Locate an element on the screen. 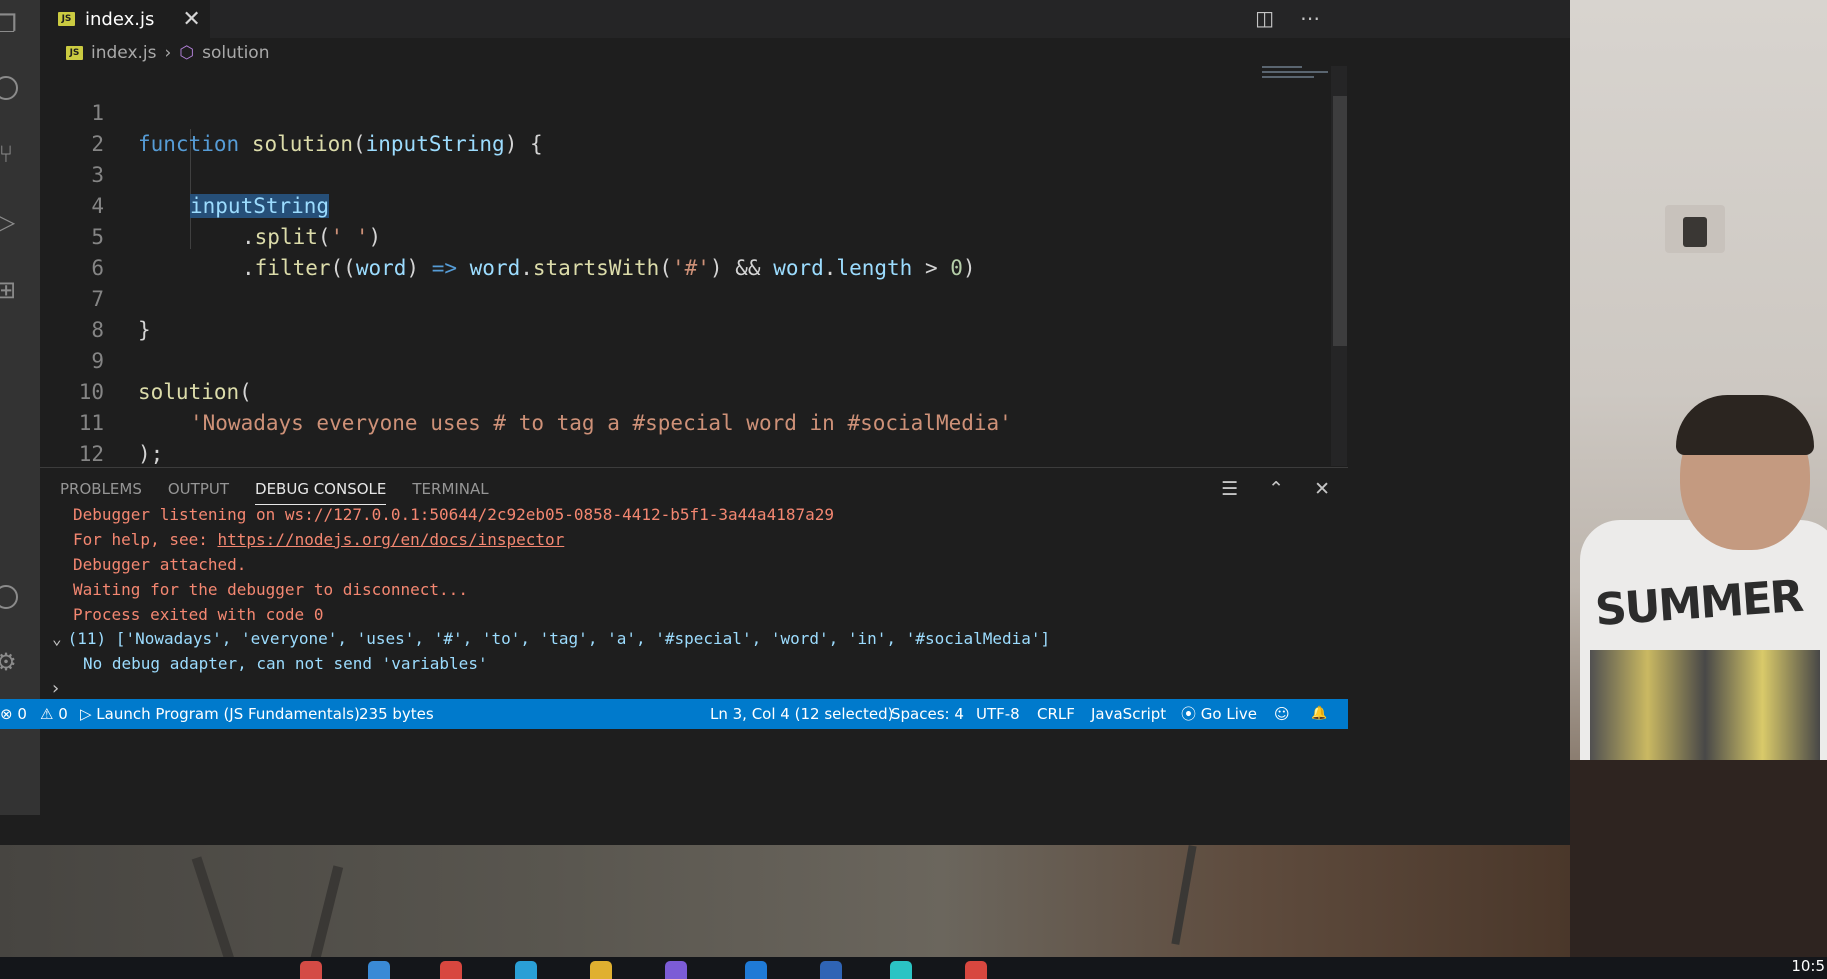 The width and height of the screenshot is (1827, 979). console-line: Debugger attached. is located at coordinates (160, 564).